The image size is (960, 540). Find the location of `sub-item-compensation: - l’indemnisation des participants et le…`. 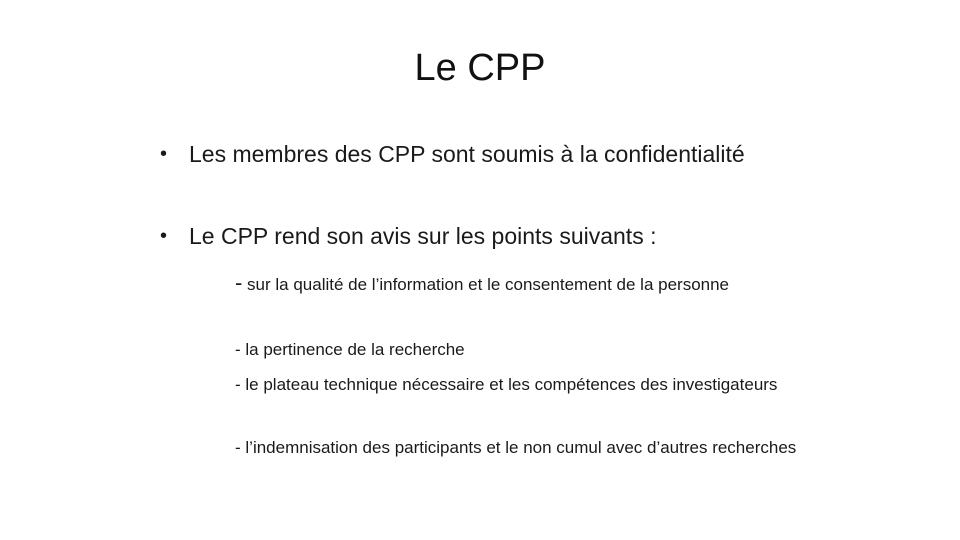

sub-item-compensation: - l’indemnisation des participants et le… is located at coordinates (516, 447).